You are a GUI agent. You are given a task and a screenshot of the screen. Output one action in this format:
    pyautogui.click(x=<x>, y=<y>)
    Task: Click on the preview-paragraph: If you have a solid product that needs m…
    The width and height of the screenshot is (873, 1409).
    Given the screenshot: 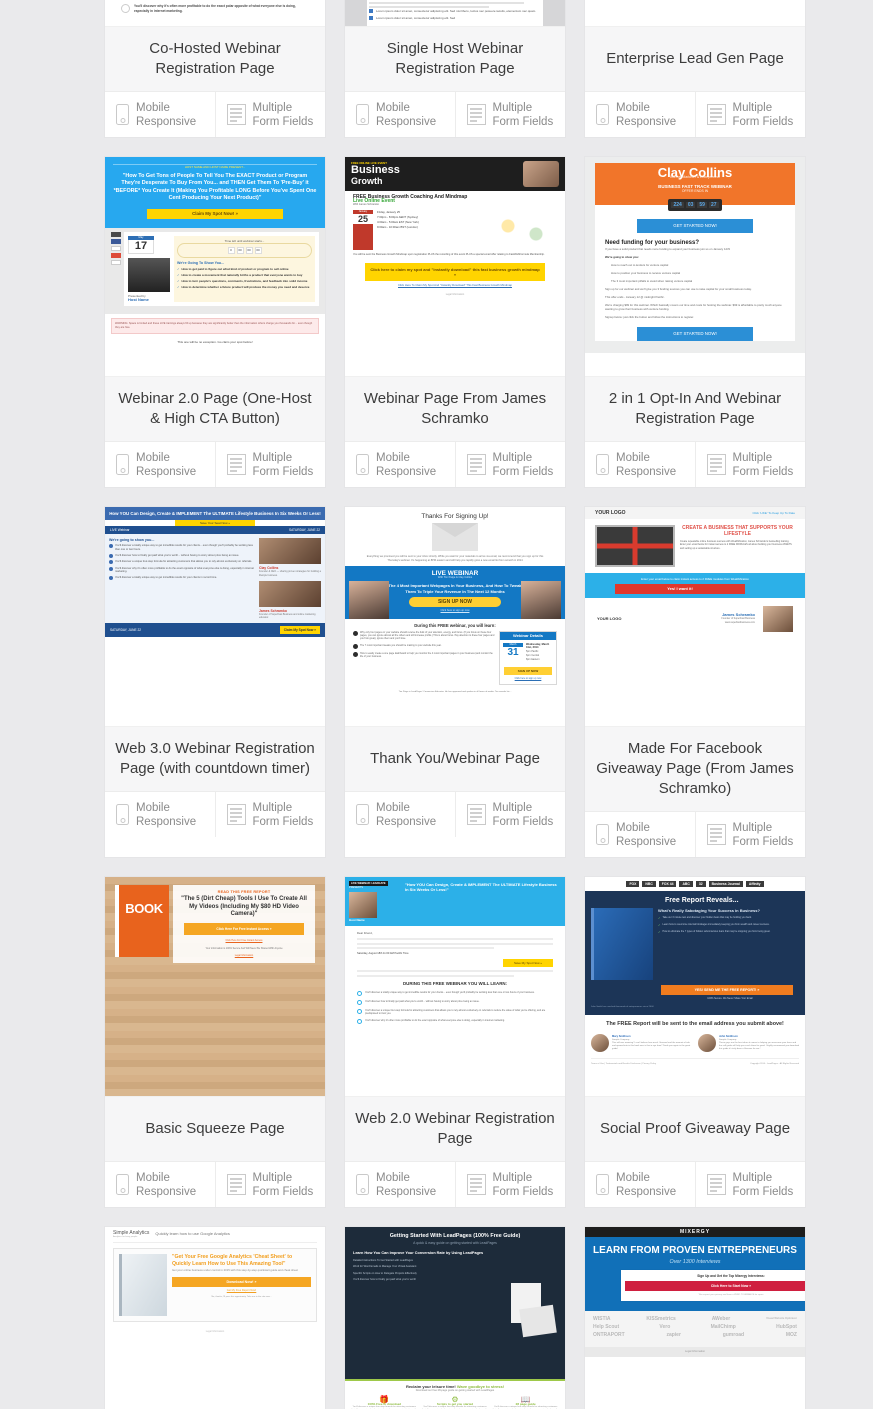 What is the action you would take?
    pyautogui.click(x=668, y=249)
    